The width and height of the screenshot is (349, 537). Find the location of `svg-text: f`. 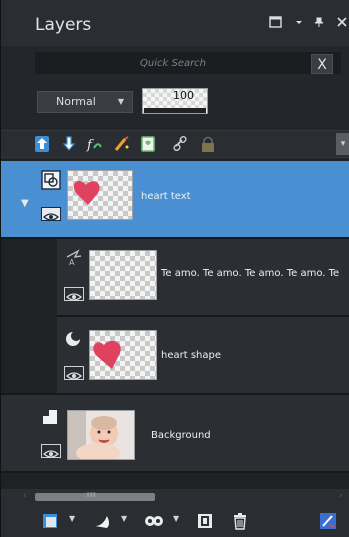

svg-text: f is located at coordinates (90, 145).